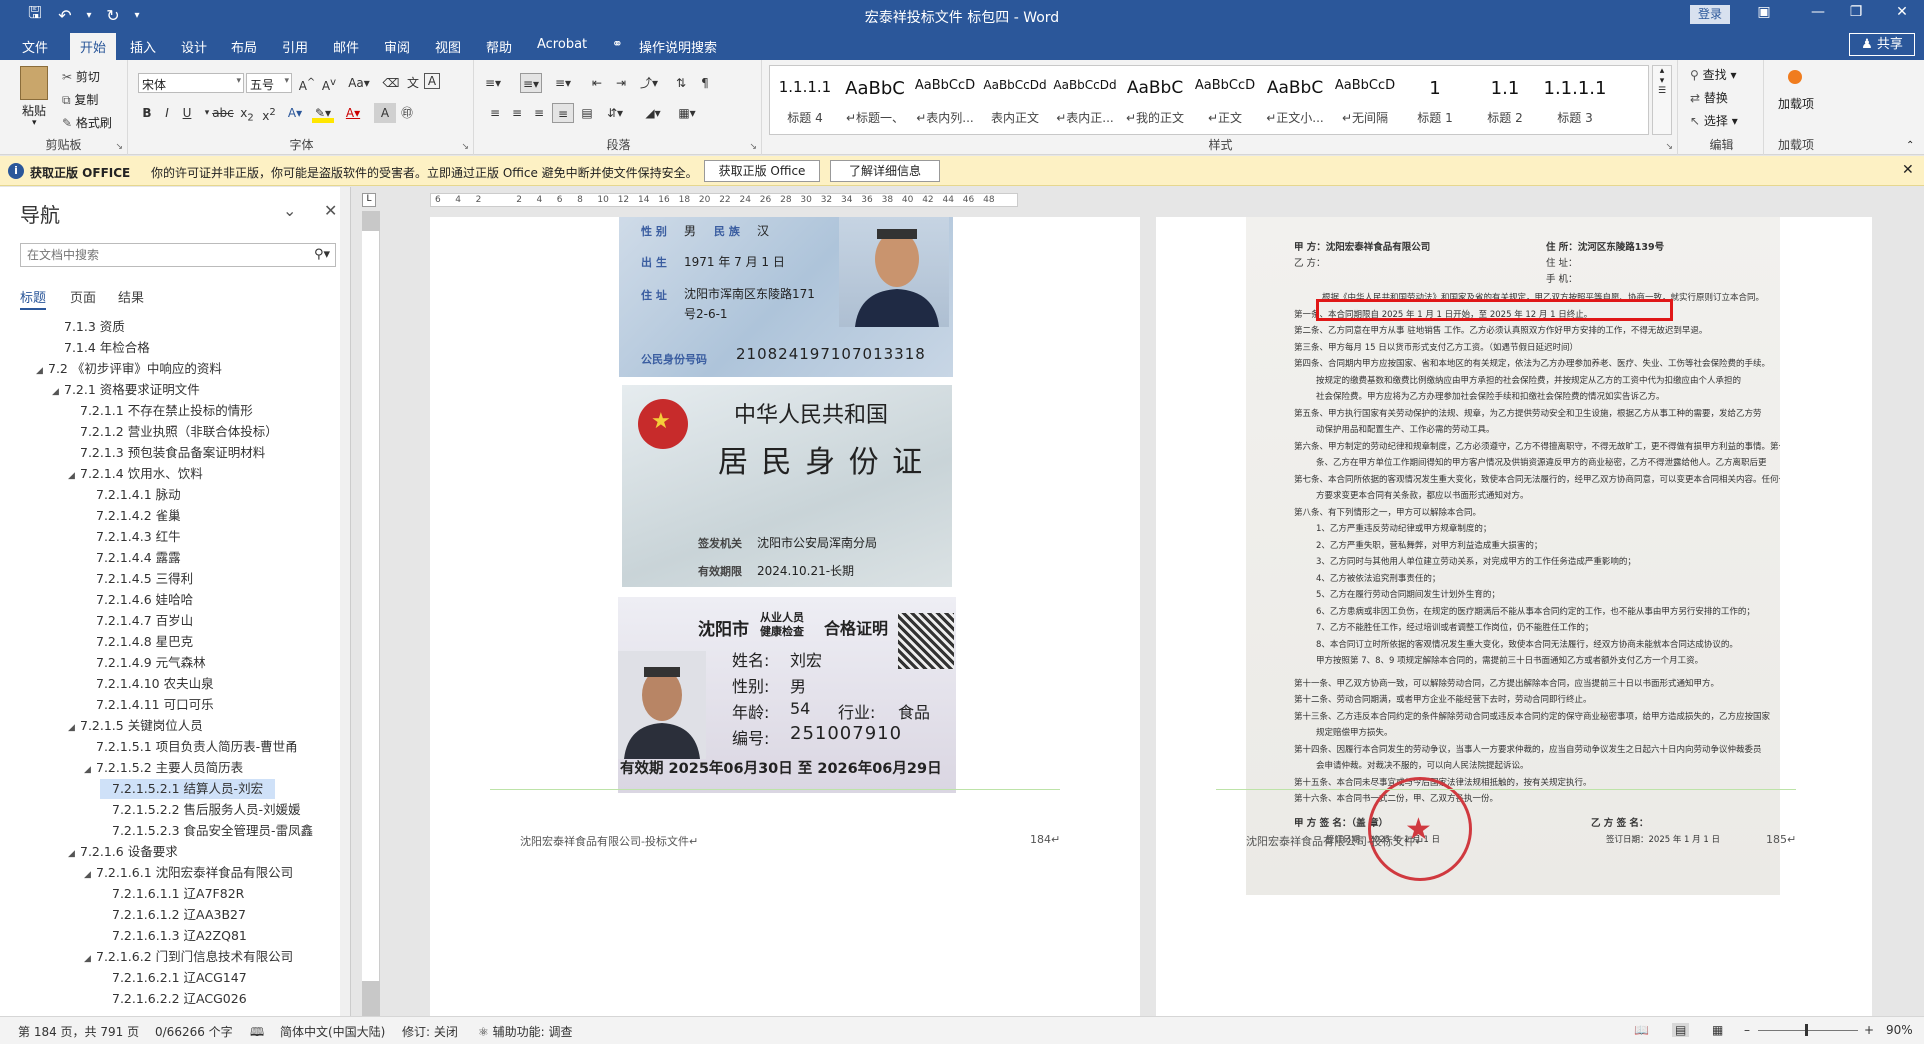 This screenshot has width=1924, height=1044. What do you see at coordinates (80, 99) in the screenshot?
I see `copy-button: ⧉ 复制` at bounding box center [80, 99].